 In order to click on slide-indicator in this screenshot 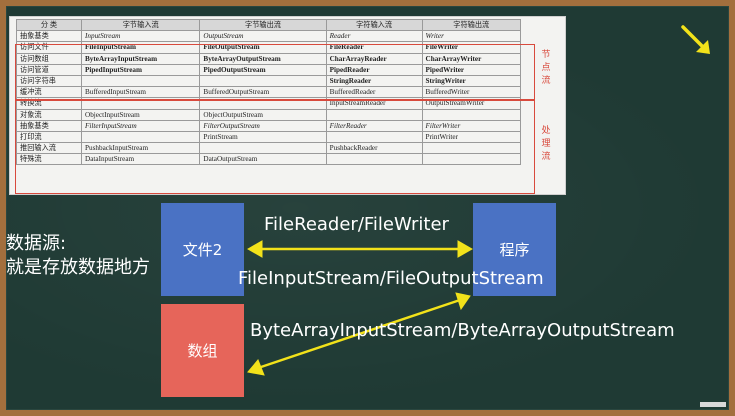, I will do `click(713, 404)`.